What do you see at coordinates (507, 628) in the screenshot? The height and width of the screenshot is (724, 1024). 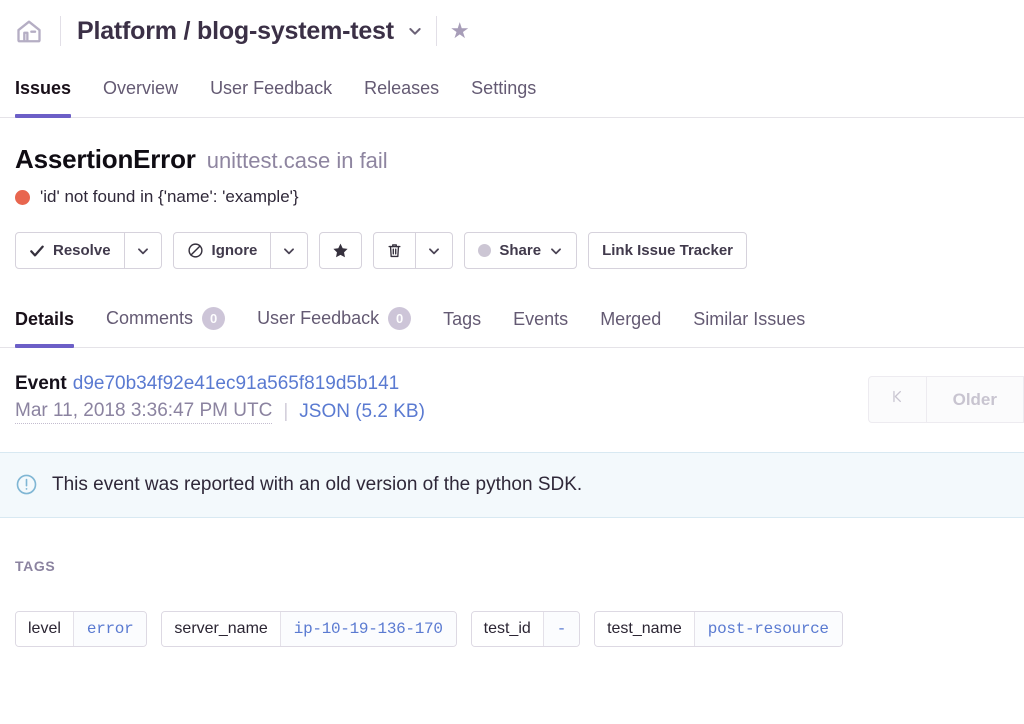 I see `tag-key: test_id` at bounding box center [507, 628].